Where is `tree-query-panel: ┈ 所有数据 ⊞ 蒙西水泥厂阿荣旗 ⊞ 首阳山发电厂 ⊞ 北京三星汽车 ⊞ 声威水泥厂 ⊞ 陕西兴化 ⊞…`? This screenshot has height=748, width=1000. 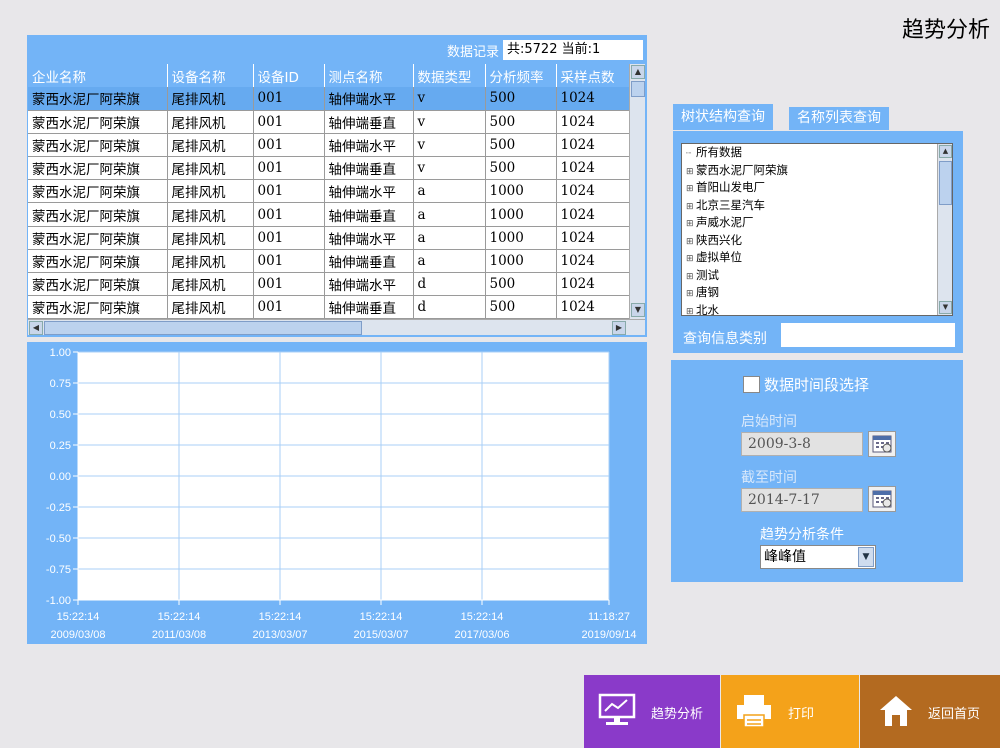 tree-query-panel: ┈ 所有数据 ⊞ 蒙西水泥厂阿荣旗 ⊞ 首阳山发电厂 ⊞ 北京三星汽车 ⊞ 声威水泥厂 ⊞ 陕西兴化 ⊞… is located at coordinates (818, 242).